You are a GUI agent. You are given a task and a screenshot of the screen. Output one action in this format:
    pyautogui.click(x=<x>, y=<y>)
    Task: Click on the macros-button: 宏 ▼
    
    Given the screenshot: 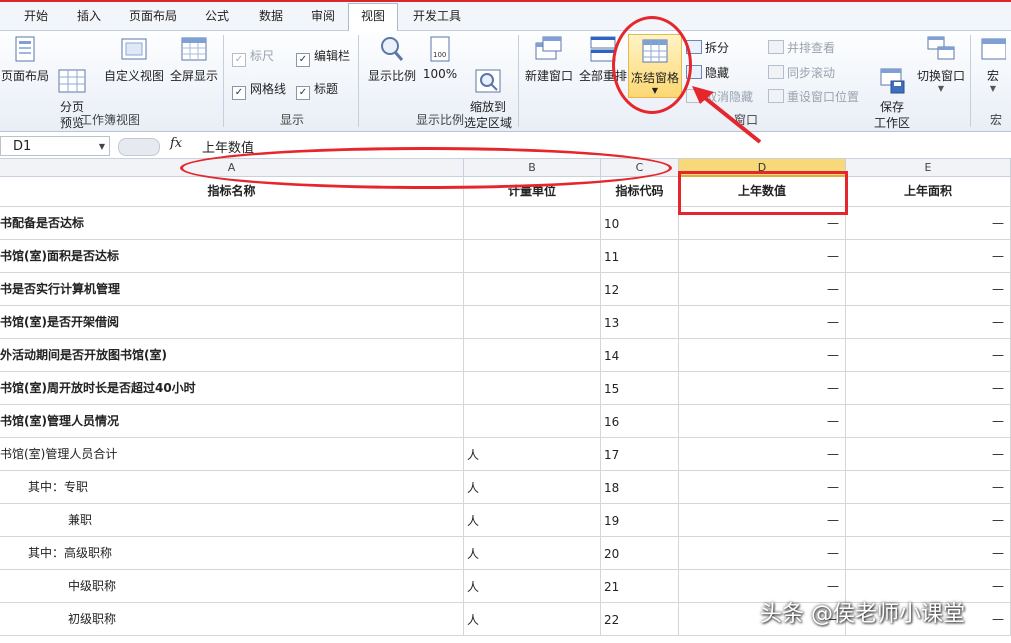 What is the action you would take?
    pyautogui.click(x=993, y=64)
    